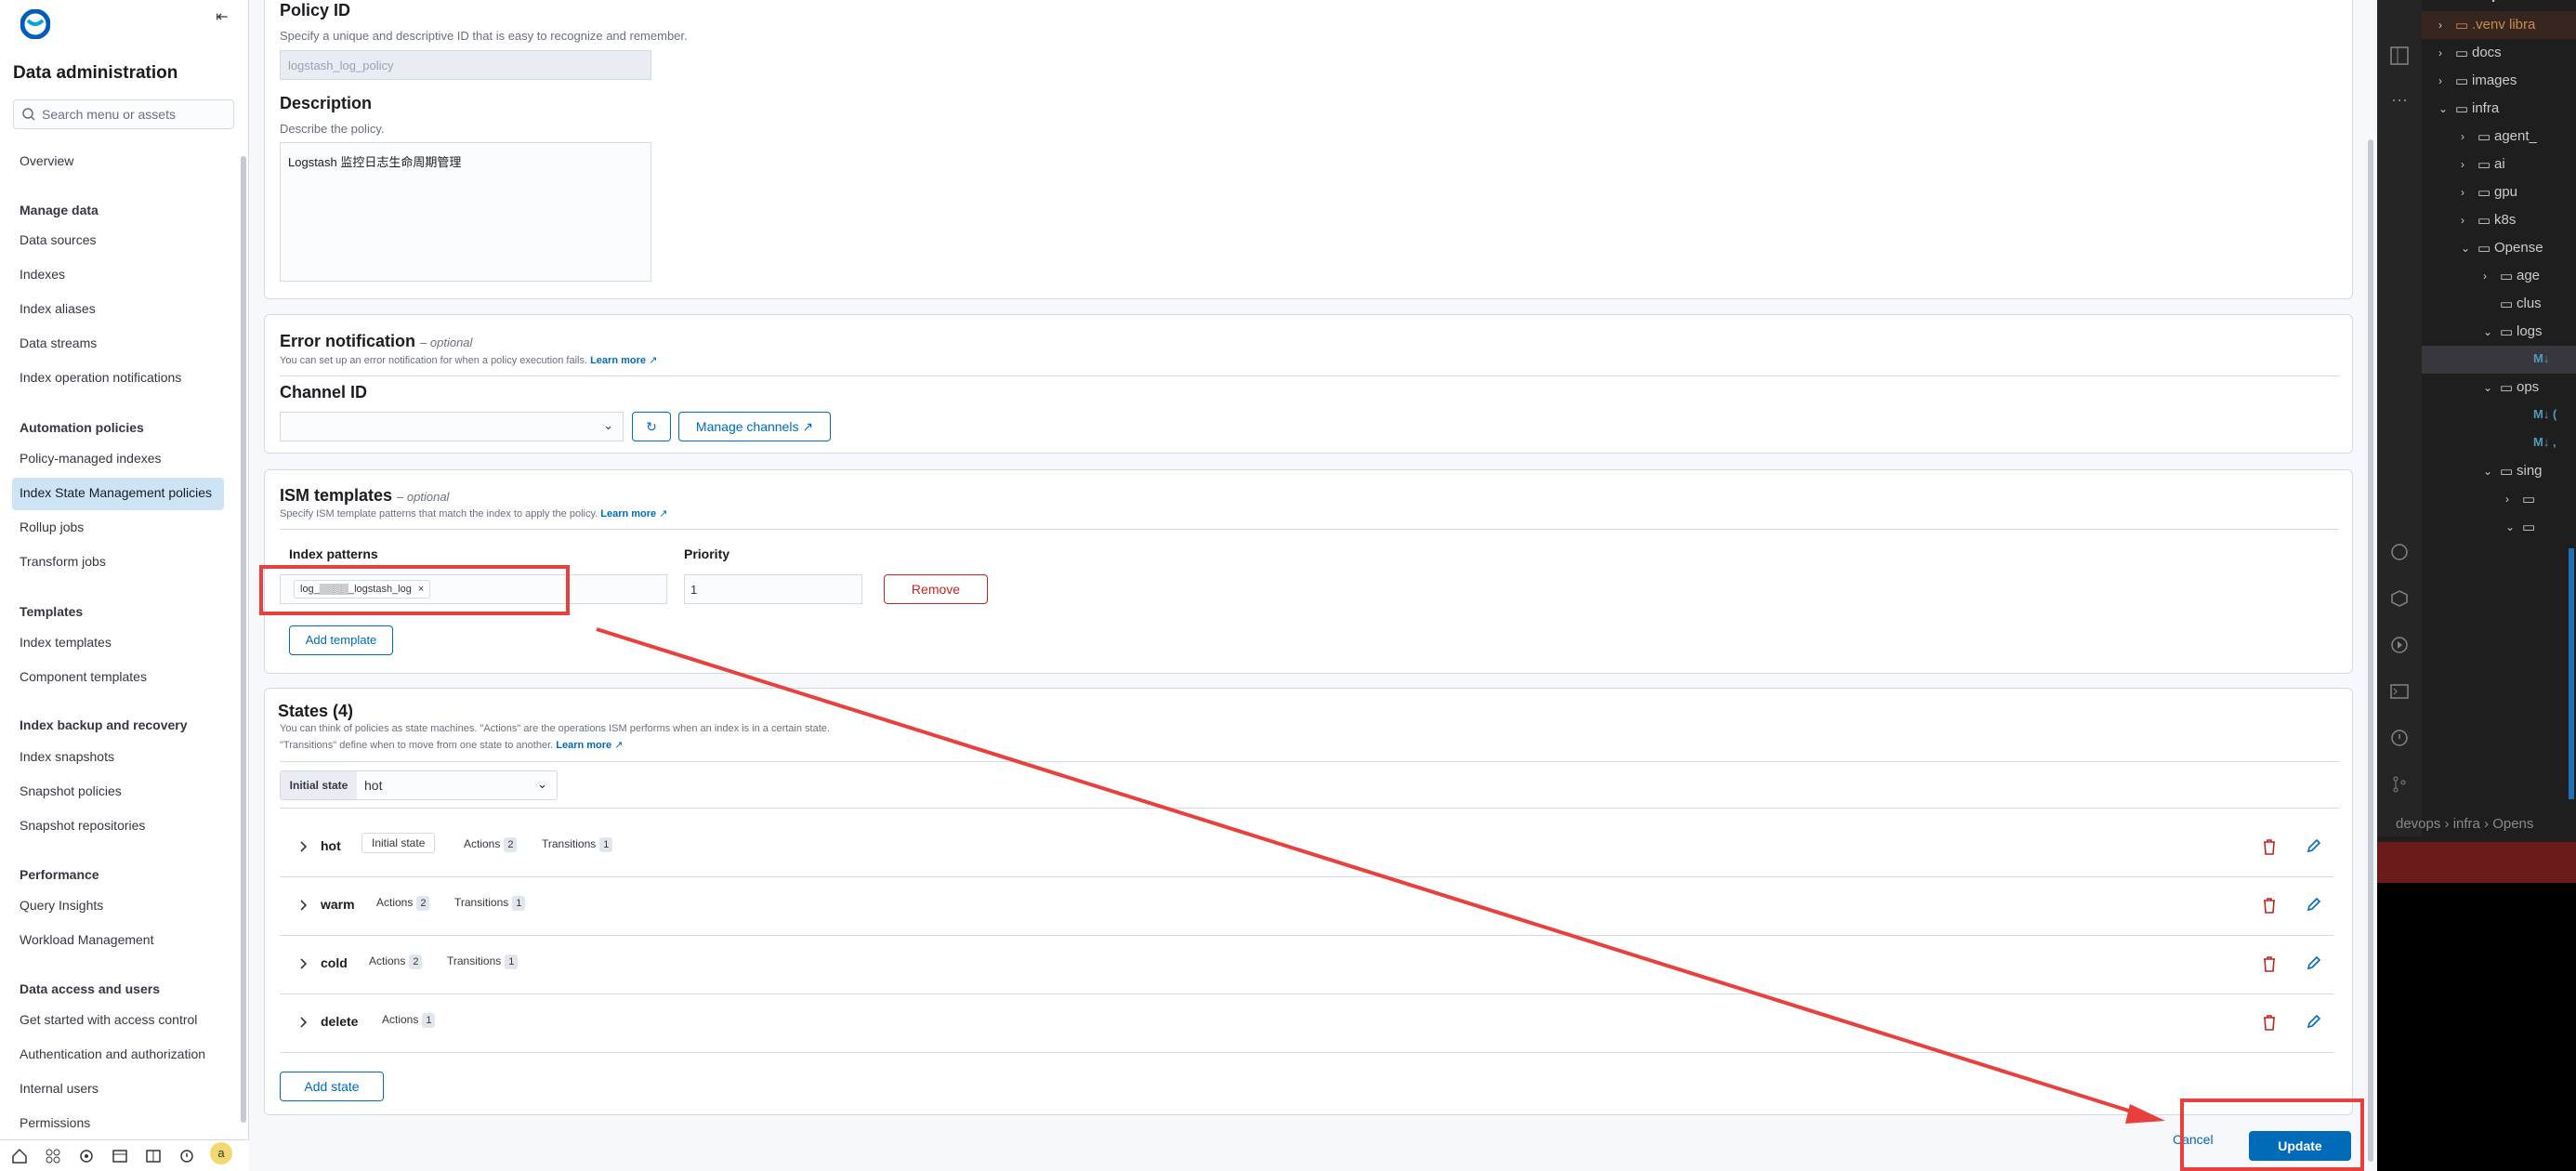  Describe the element at coordinates (53, 1156) in the screenshot. I see `apps-icon` at that location.